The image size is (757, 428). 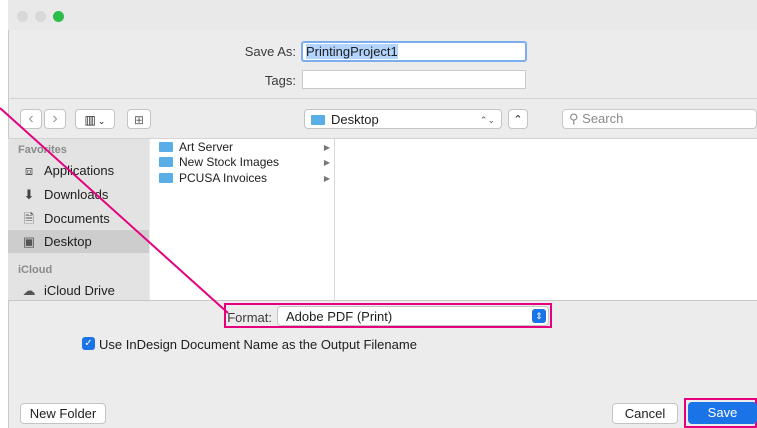 I want to click on annotation-pointer-line, so click(x=114, y=210).